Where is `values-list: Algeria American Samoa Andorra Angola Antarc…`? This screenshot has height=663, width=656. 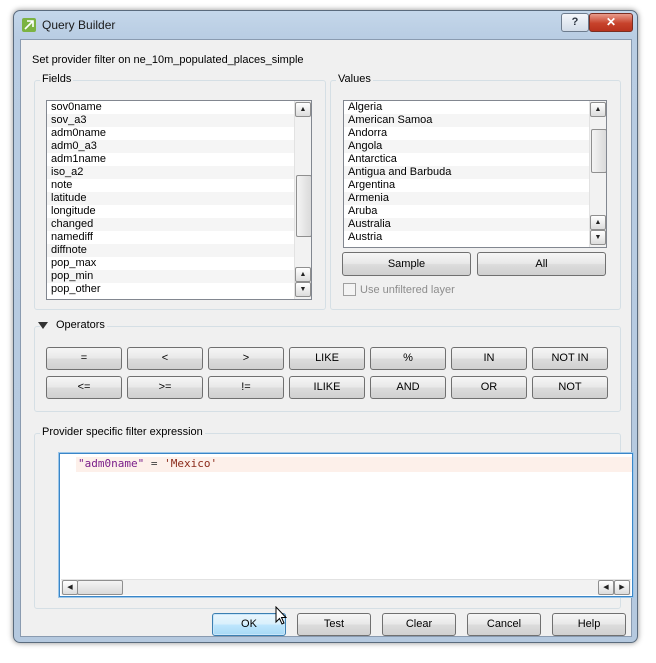 values-list: Algeria American Samoa Andorra Angola Antarc… is located at coordinates (475, 174).